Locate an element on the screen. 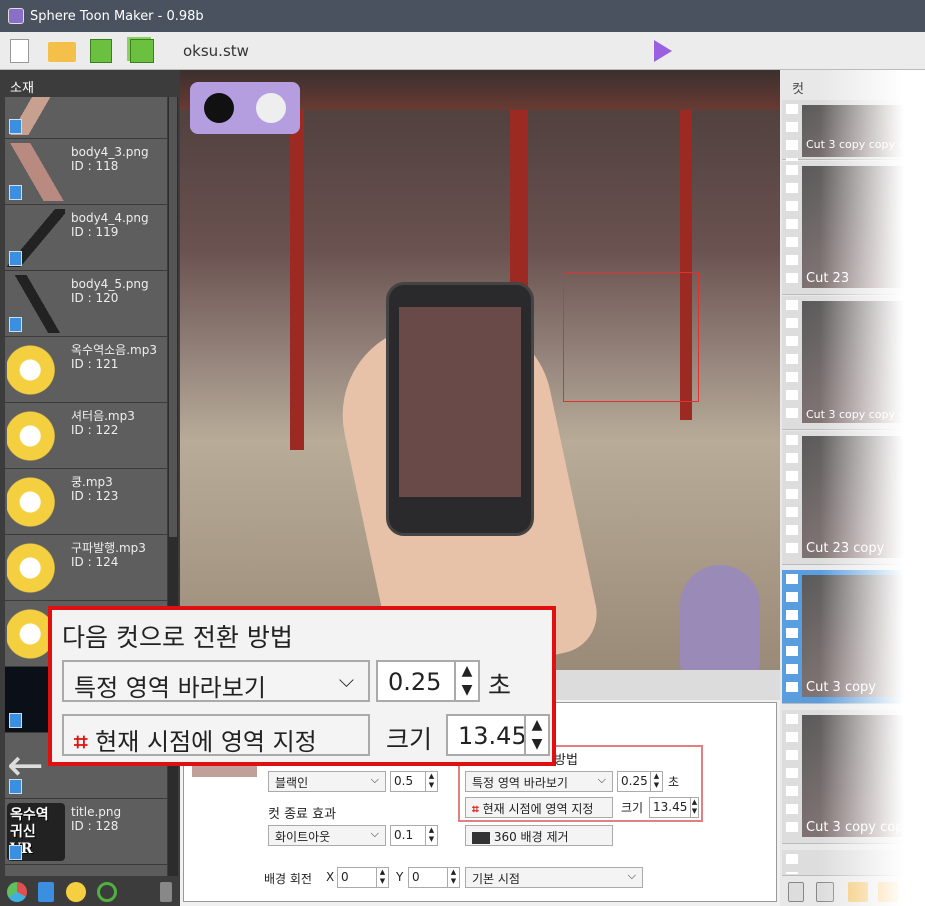 This screenshot has height=906, width=925. cut-label: Cut 3 copy copy is located at coordinates (859, 827).